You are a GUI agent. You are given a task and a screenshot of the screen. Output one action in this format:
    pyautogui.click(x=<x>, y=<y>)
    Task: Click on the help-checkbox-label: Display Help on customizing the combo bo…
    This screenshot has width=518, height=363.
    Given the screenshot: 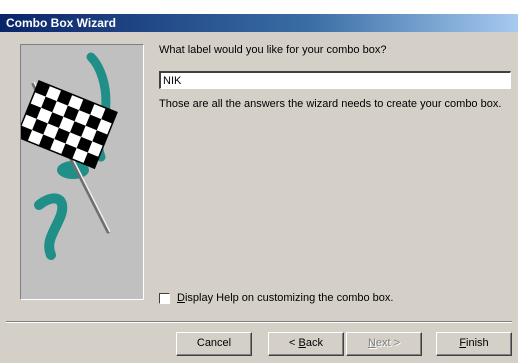 What is the action you would take?
    pyautogui.click(x=285, y=298)
    